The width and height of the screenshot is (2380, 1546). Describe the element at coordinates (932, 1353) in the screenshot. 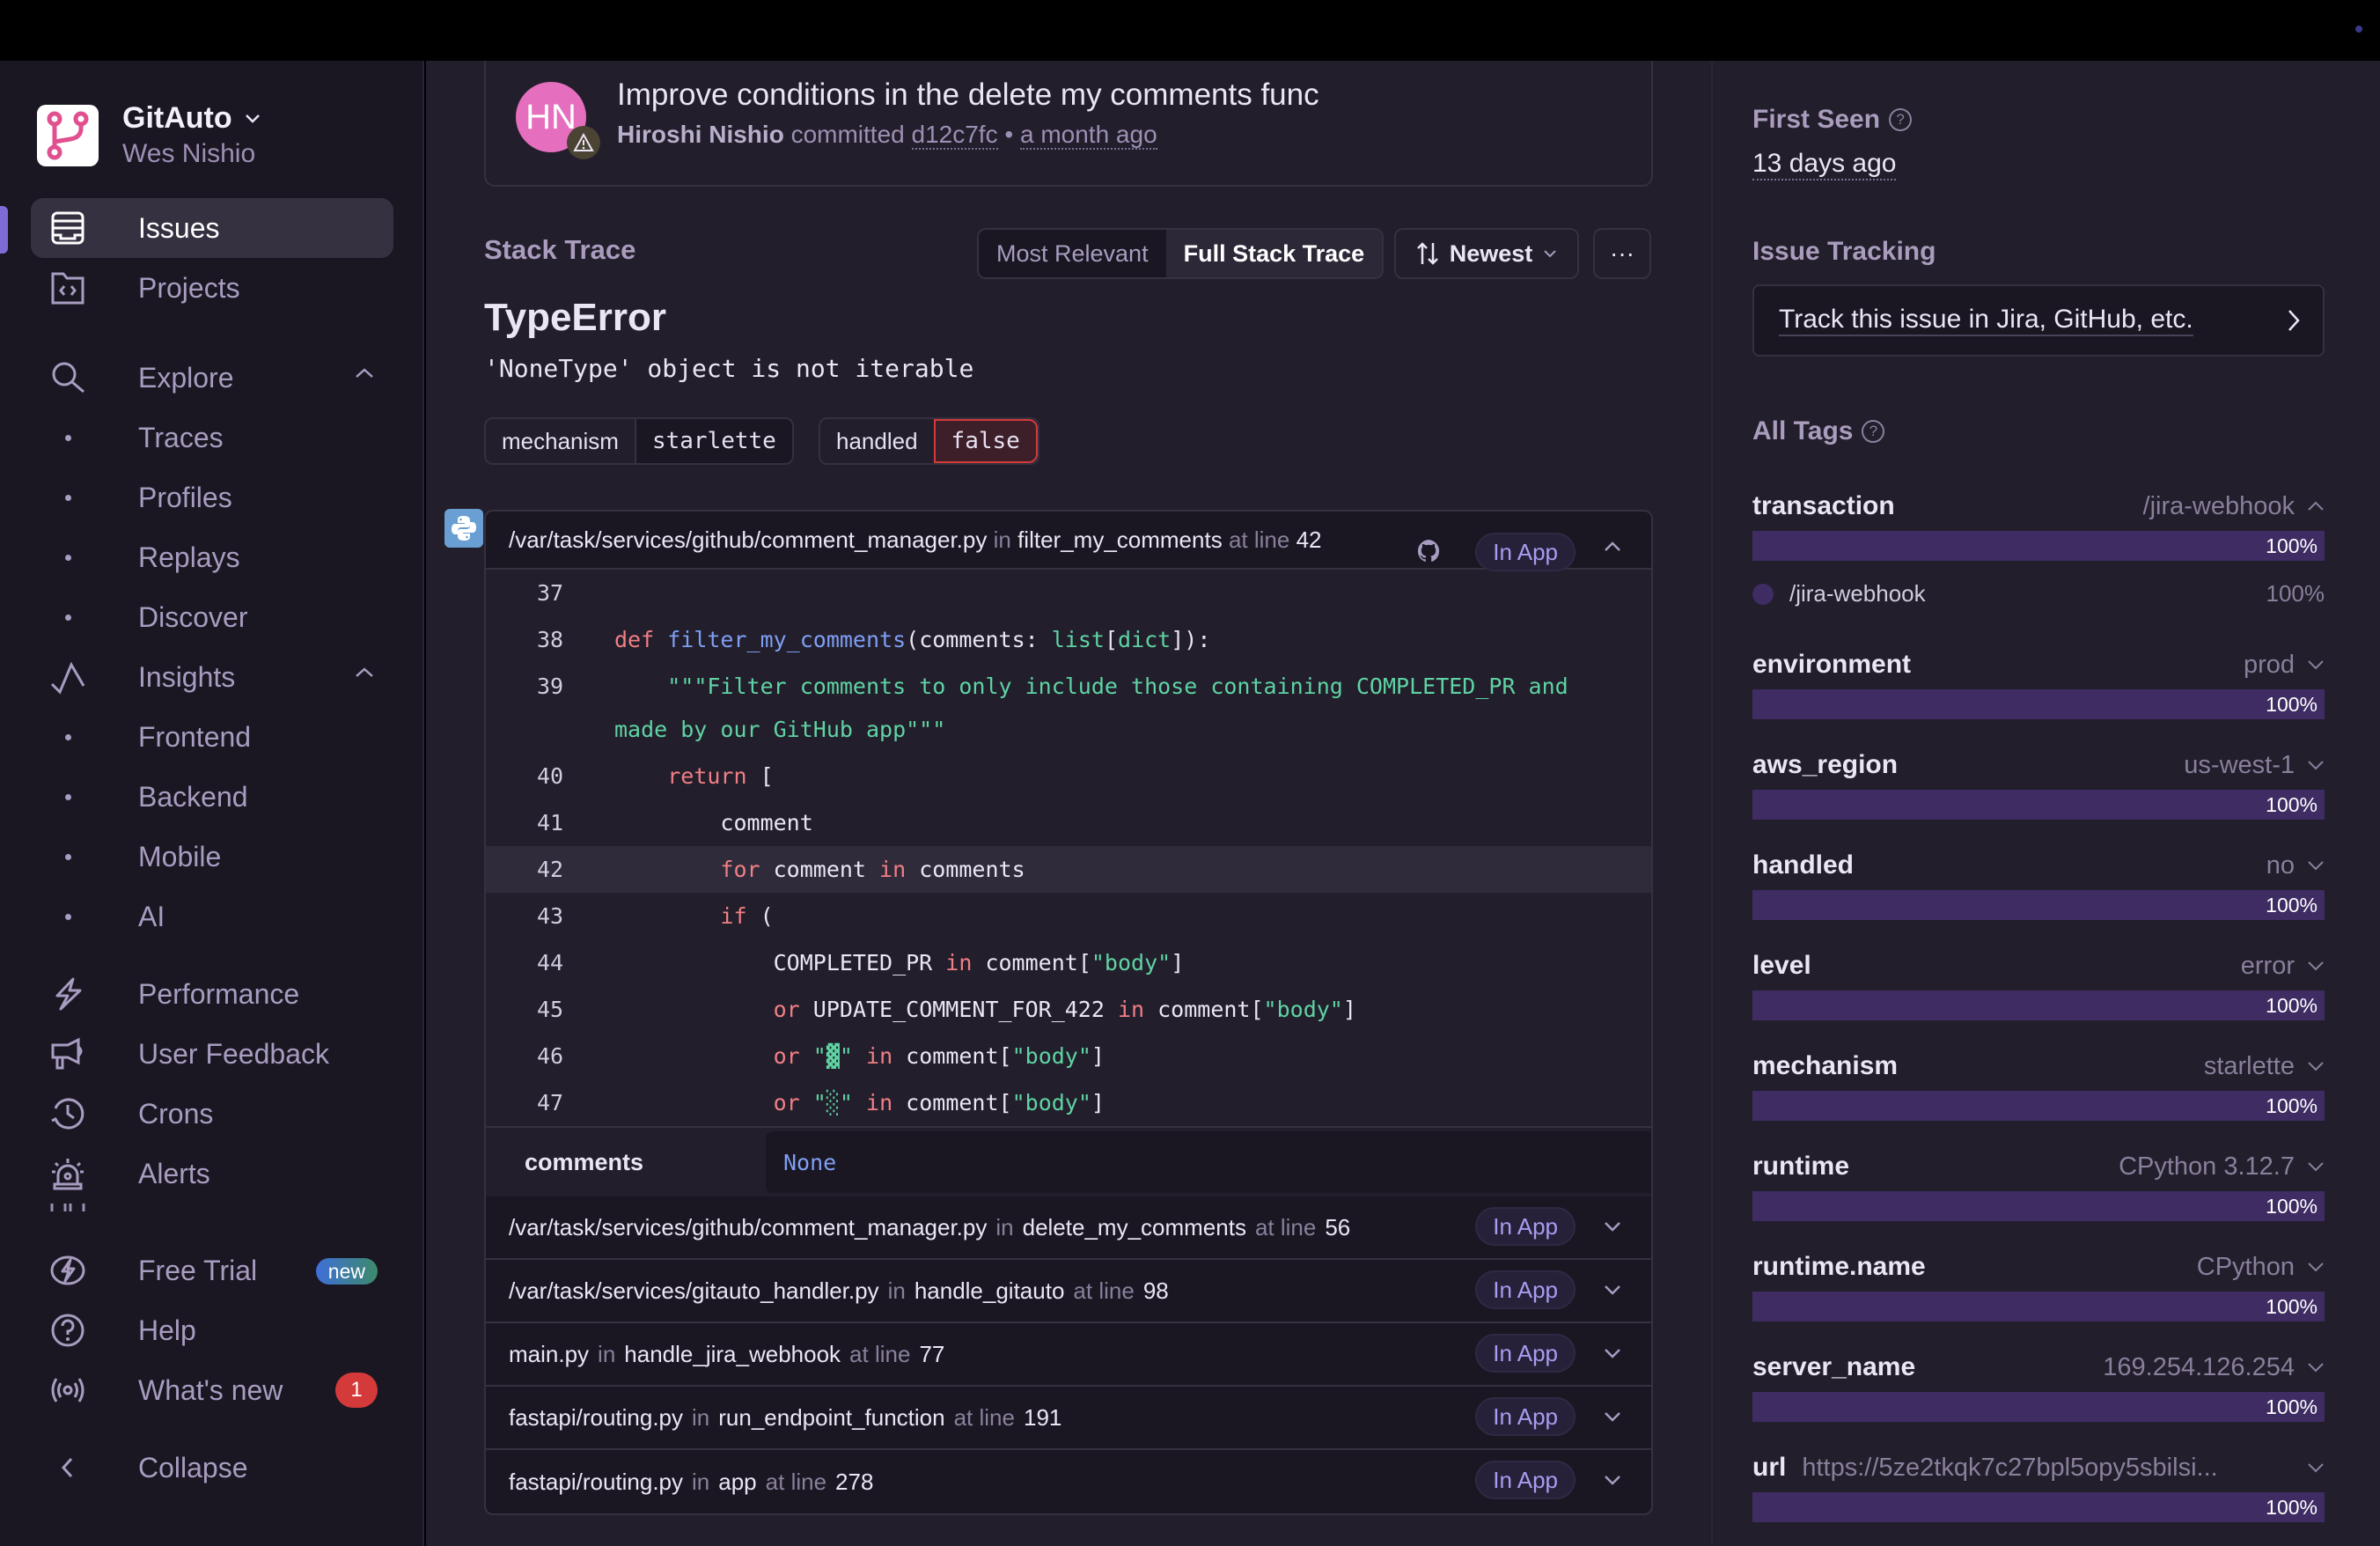

I see `frame-line: 77` at that location.